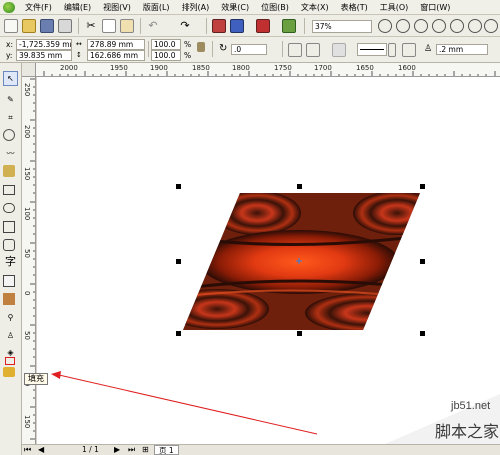  I want to click on toolbox: ↖ ✎ ⌗ 〰 字 ⚲ ♙ ◈, so click(11, 259).